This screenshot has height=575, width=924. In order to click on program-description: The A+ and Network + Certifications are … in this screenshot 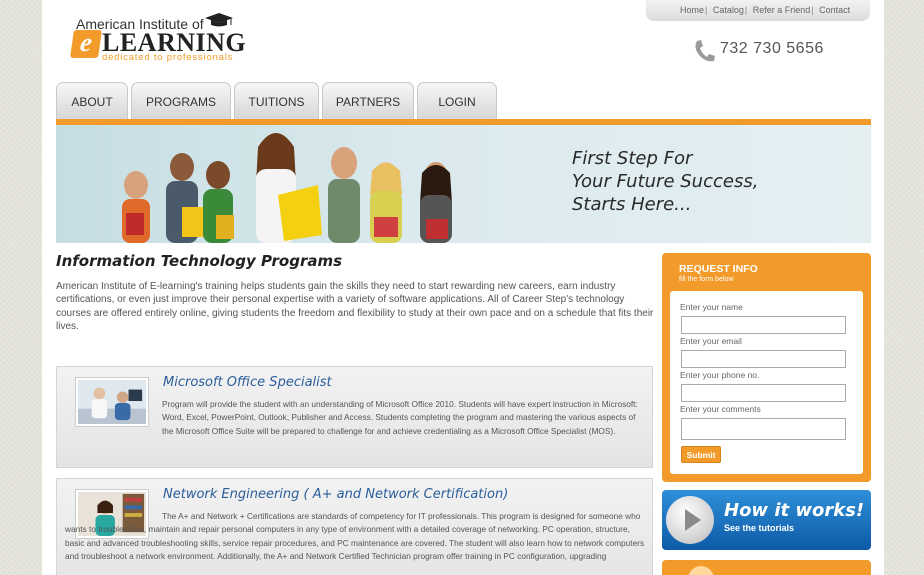, I will do `click(355, 536)`.